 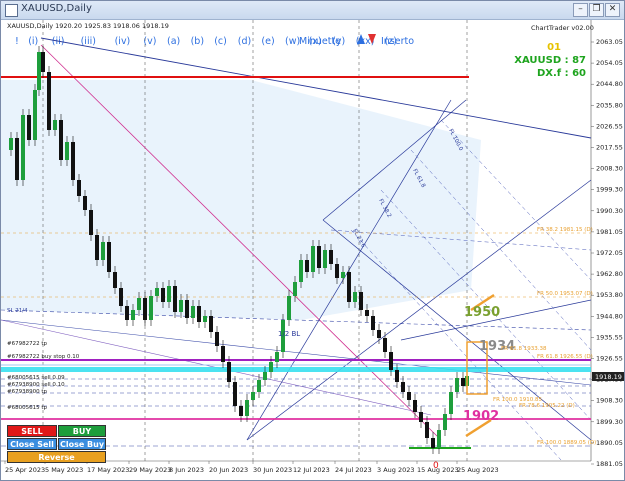 What do you see at coordinates (609, 401) in the screenshot?
I see `price-tick-label: 1908.30` at bounding box center [609, 401].